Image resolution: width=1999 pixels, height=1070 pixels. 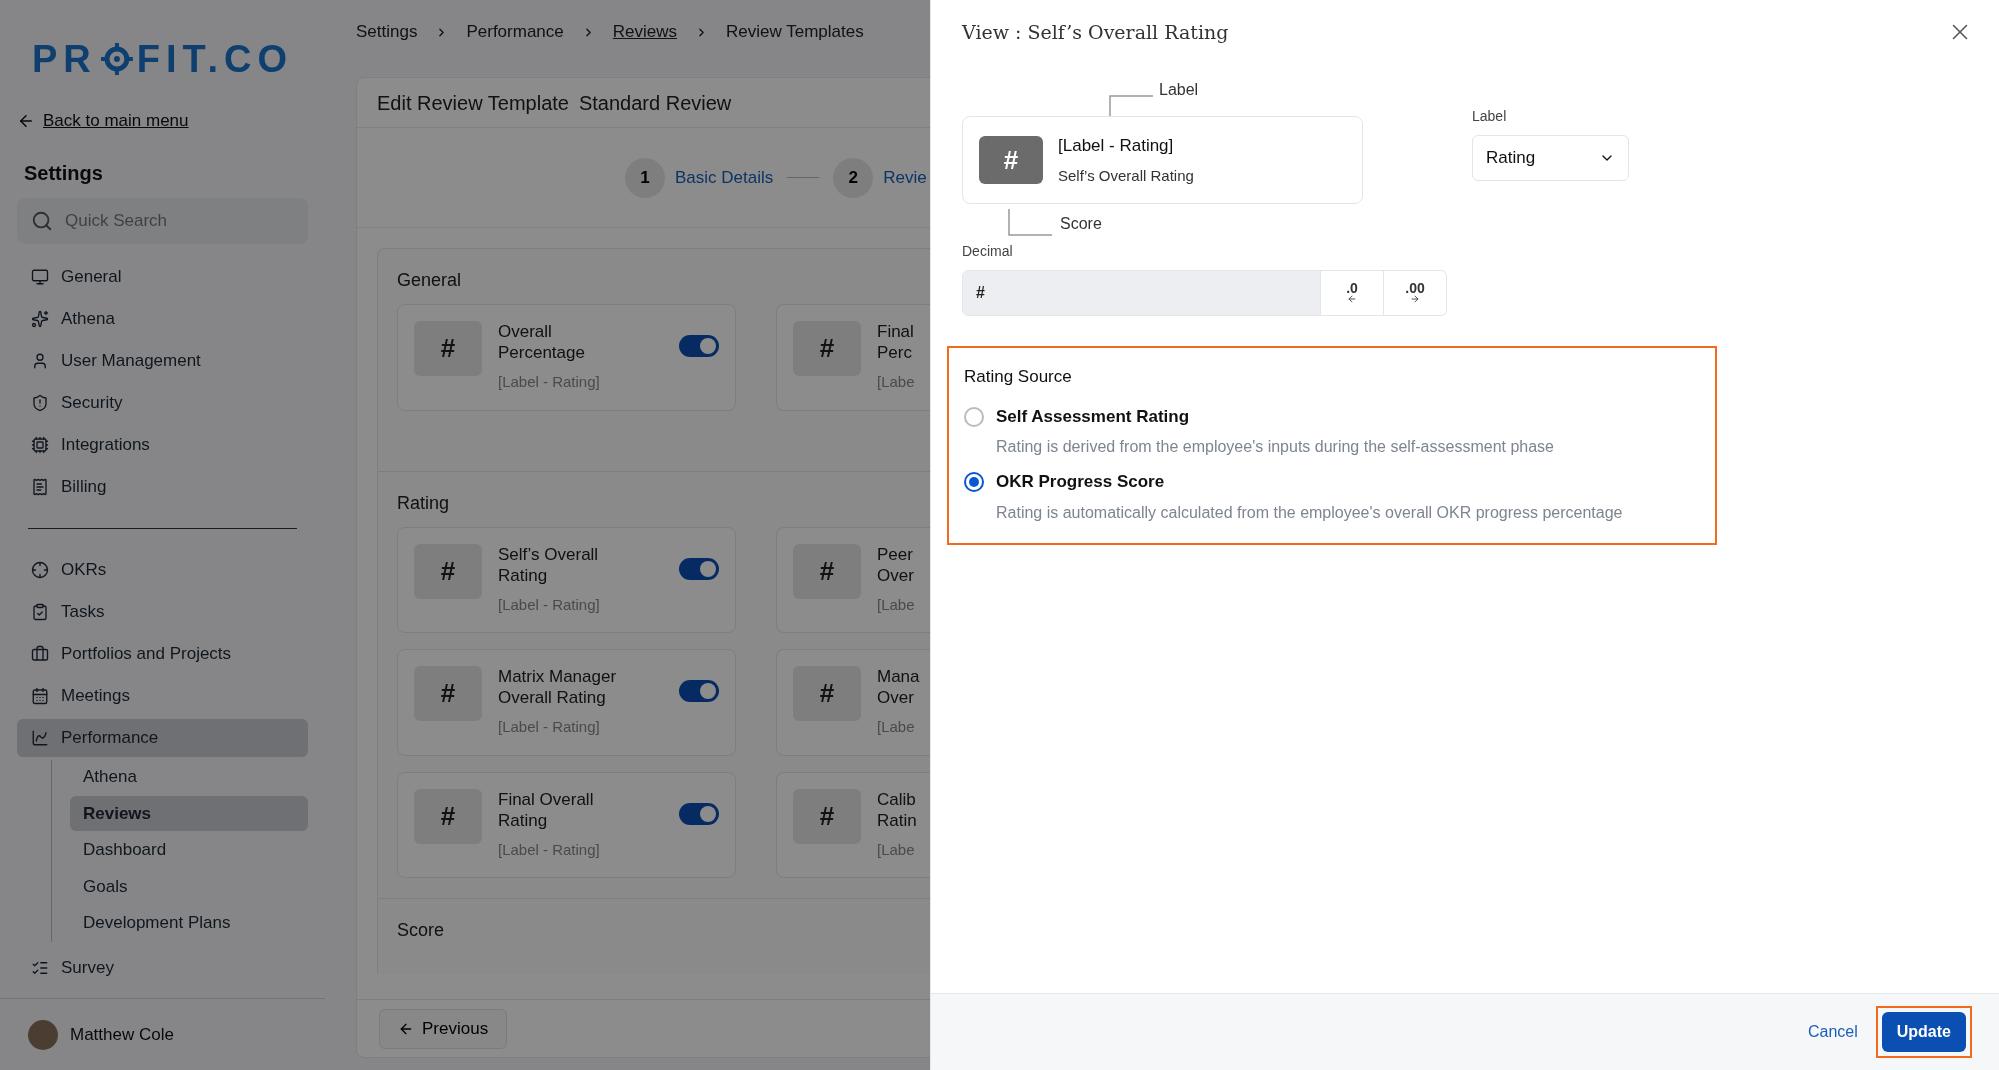 I want to click on nav-item: Billing, so click(x=162, y=486).